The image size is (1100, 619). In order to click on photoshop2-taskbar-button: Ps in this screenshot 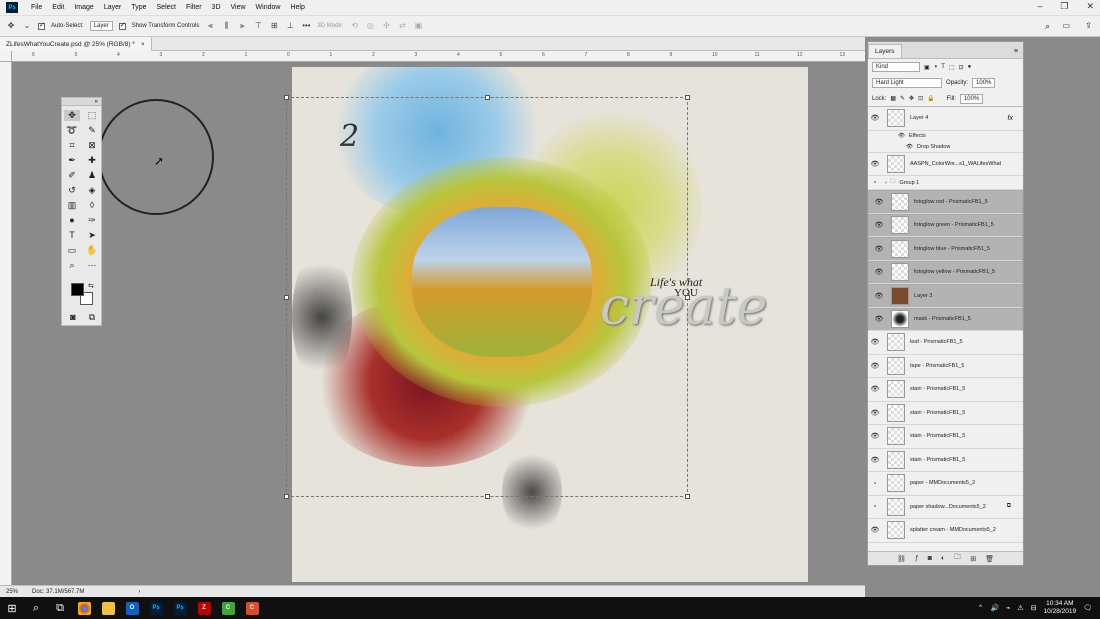, I will do `click(180, 608)`.